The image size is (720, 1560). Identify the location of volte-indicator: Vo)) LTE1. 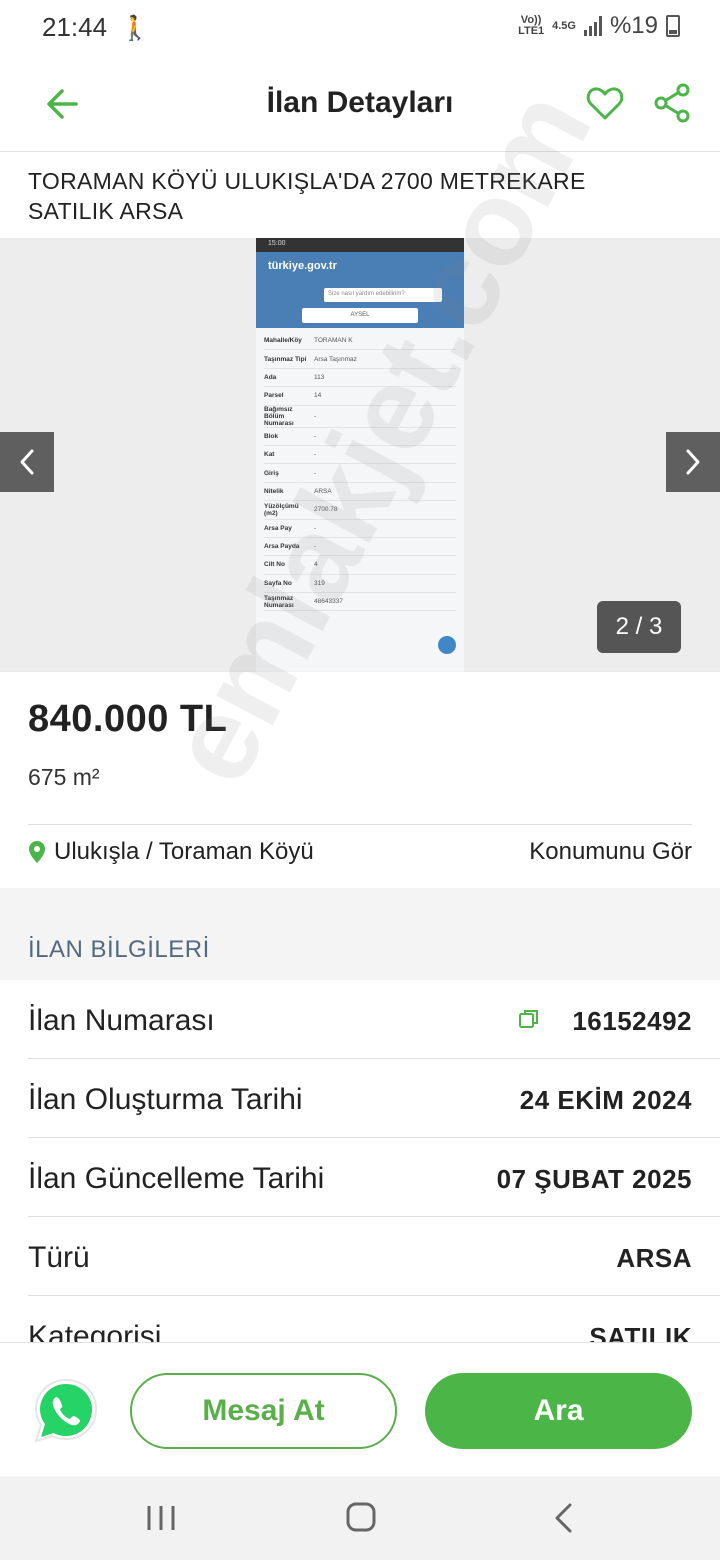
(531, 25).